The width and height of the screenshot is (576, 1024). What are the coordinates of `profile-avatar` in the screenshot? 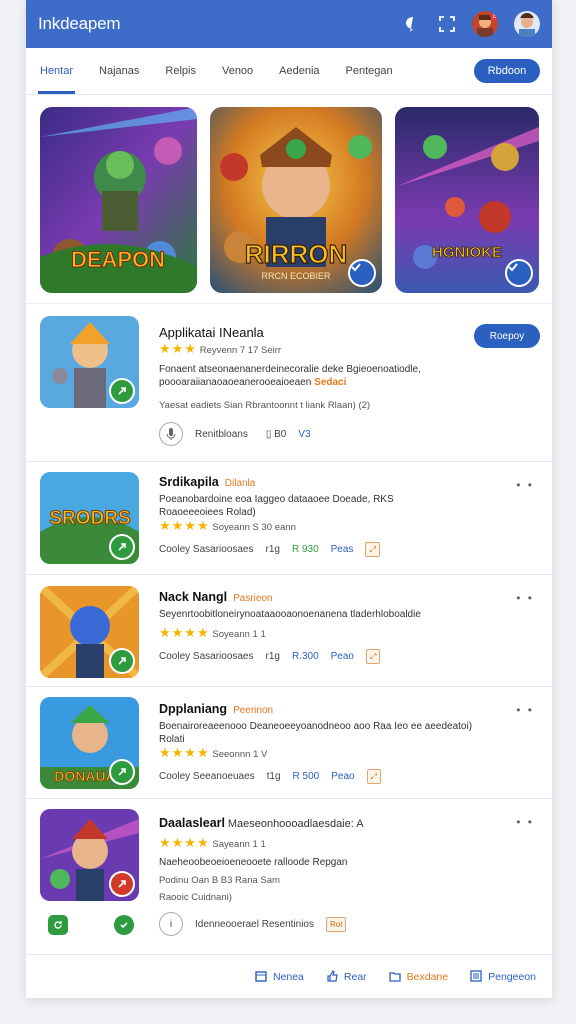 It's located at (527, 24).